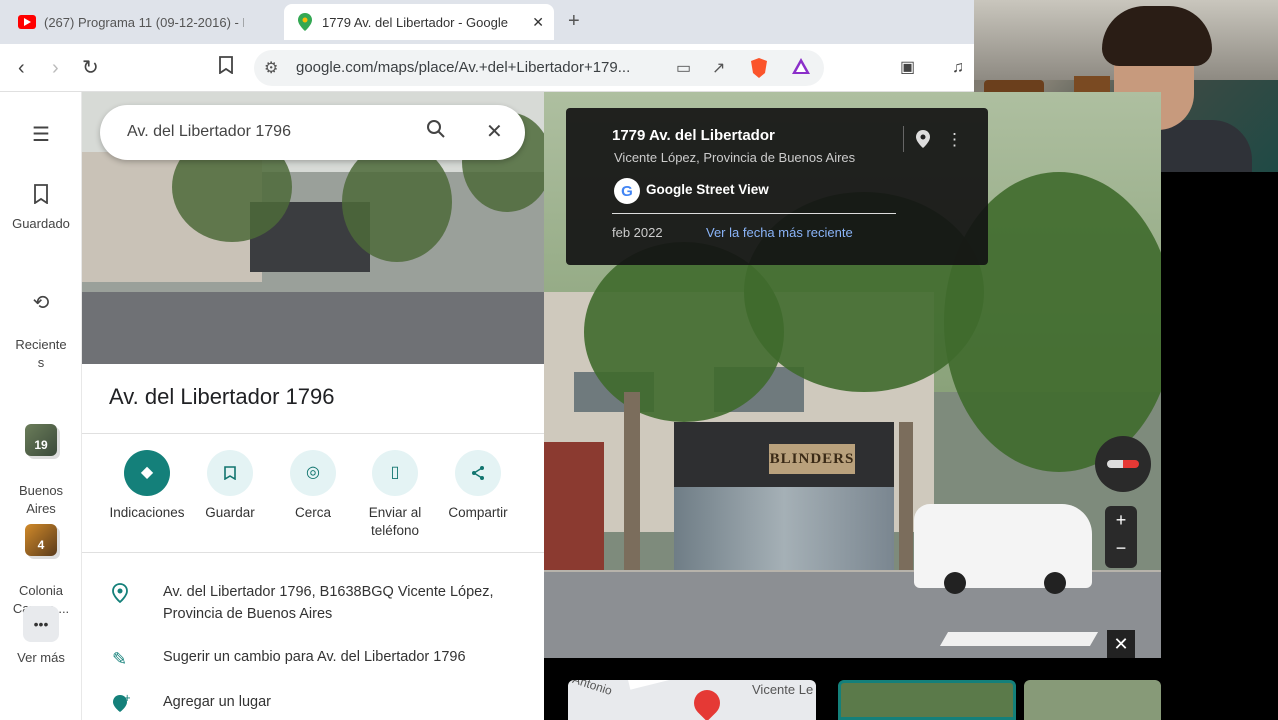  What do you see at coordinates (120, 659) in the screenshot?
I see `pencil-icon: ✎` at bounding box center [120, 659].